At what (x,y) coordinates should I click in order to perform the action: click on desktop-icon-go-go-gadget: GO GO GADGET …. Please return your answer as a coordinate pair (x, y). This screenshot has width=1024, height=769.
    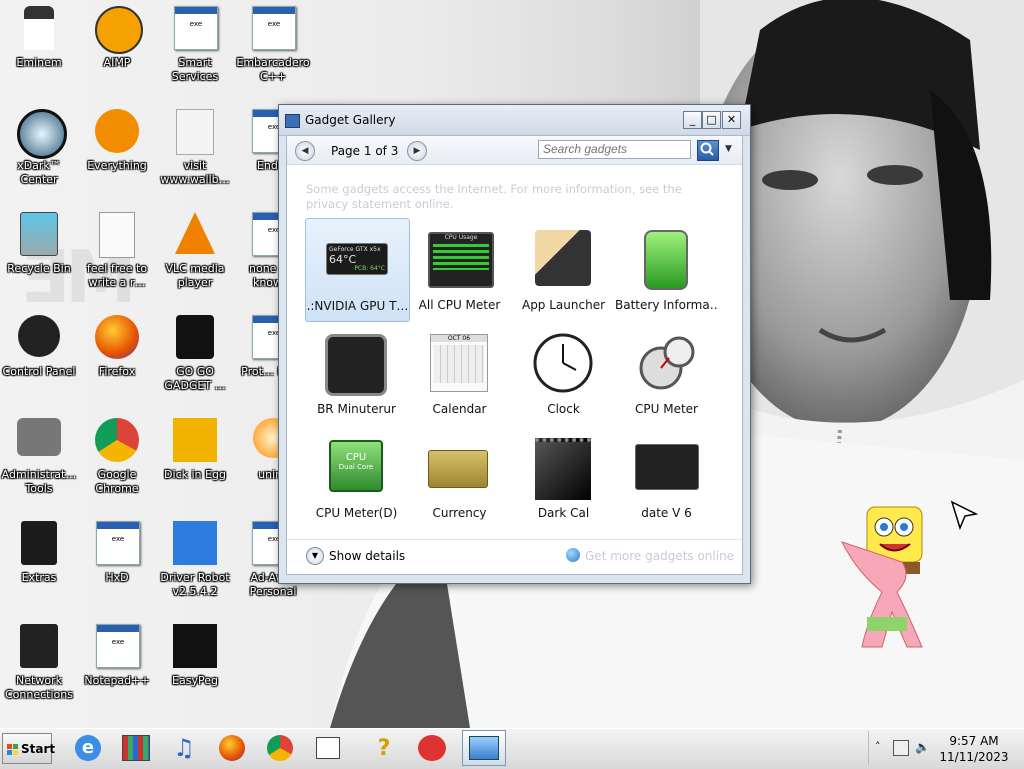
    Looking at the image, I should click on (195, 359).